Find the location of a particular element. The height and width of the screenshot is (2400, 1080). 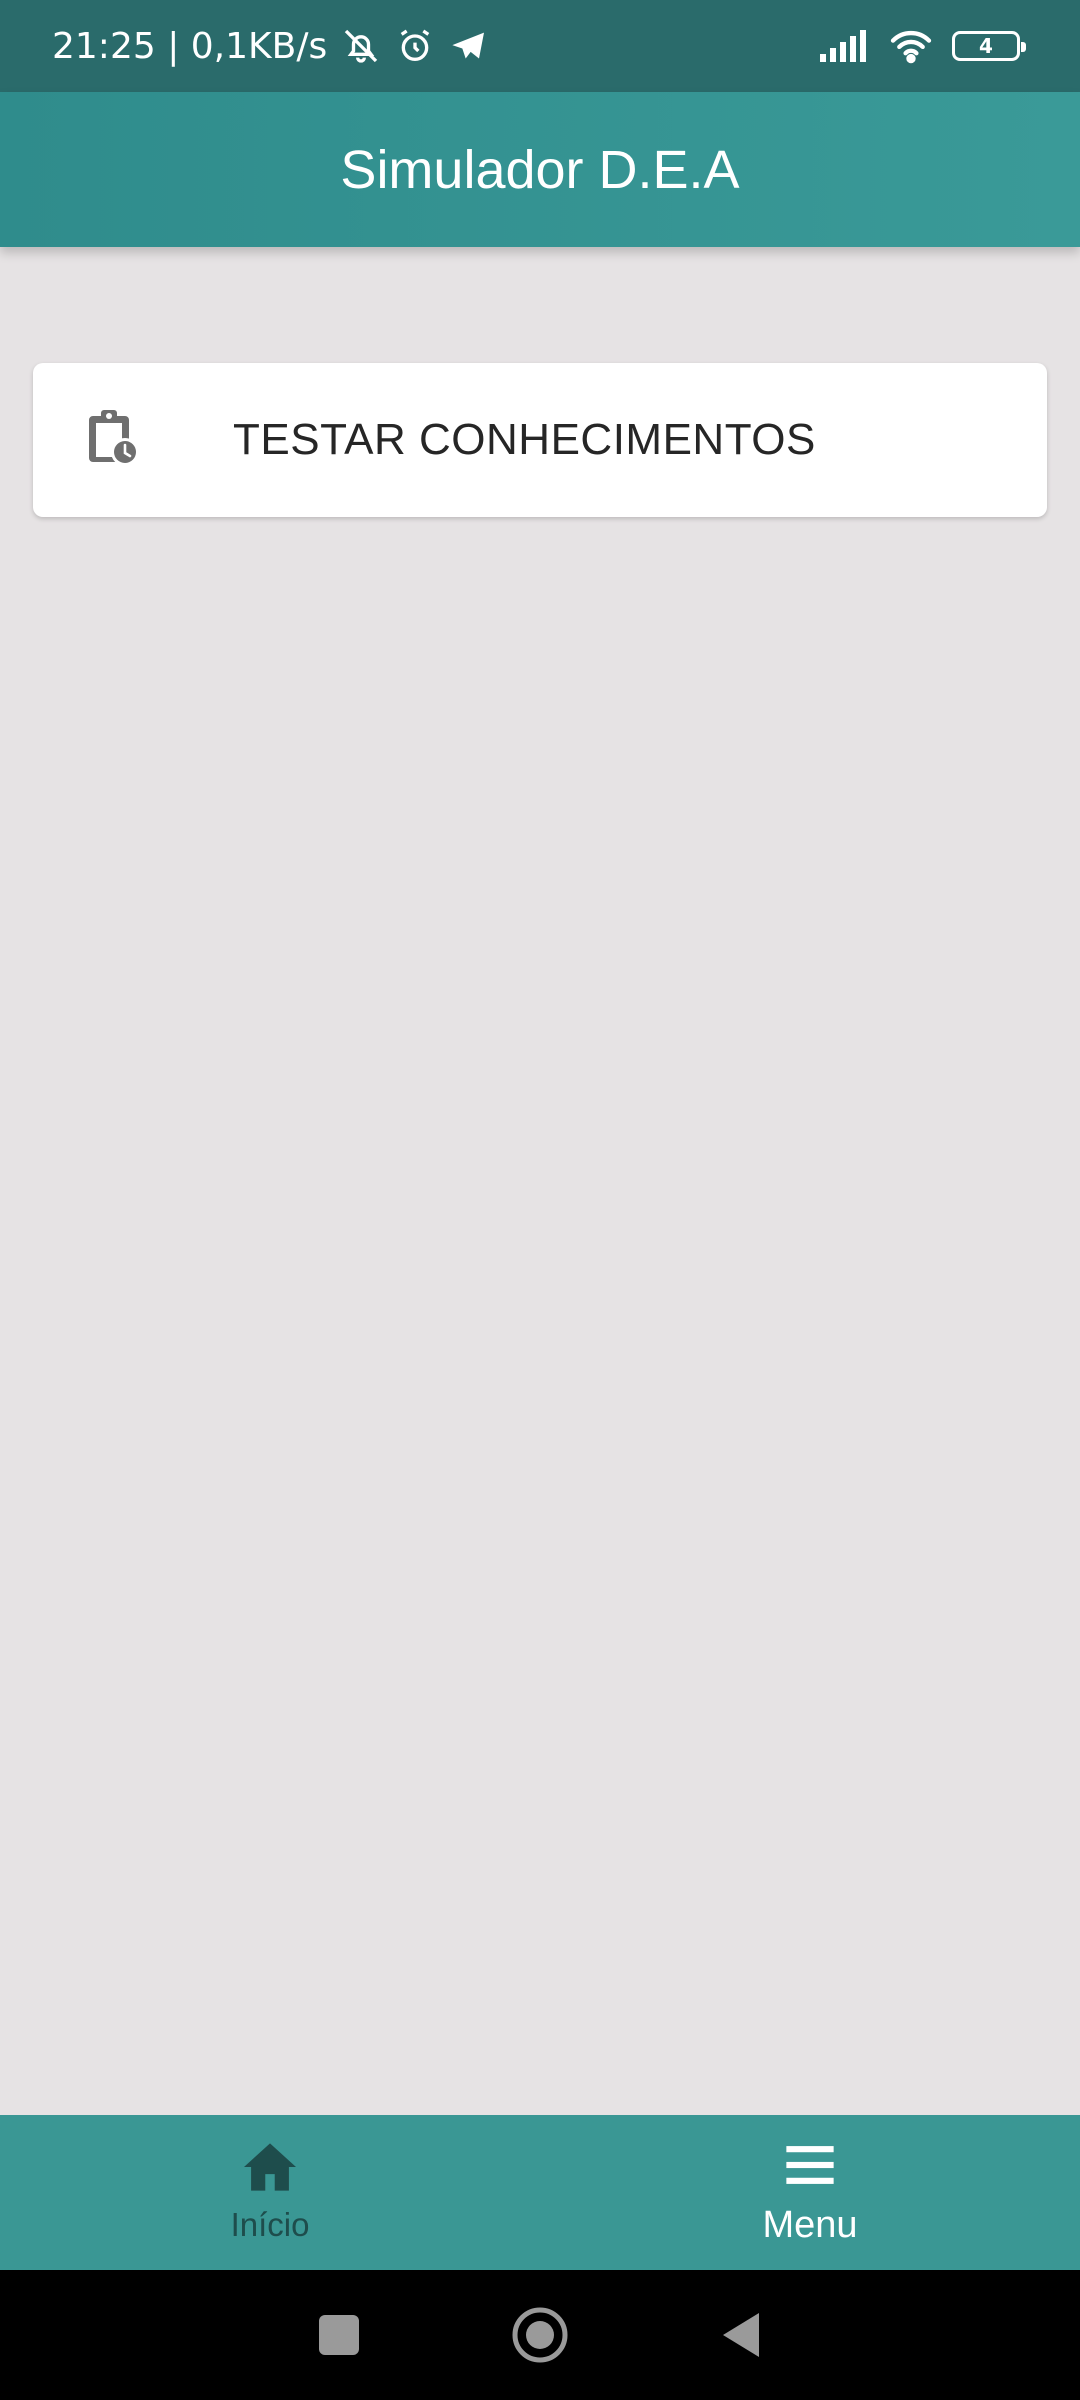

telegram-icon is located at coordinates (469, 46).